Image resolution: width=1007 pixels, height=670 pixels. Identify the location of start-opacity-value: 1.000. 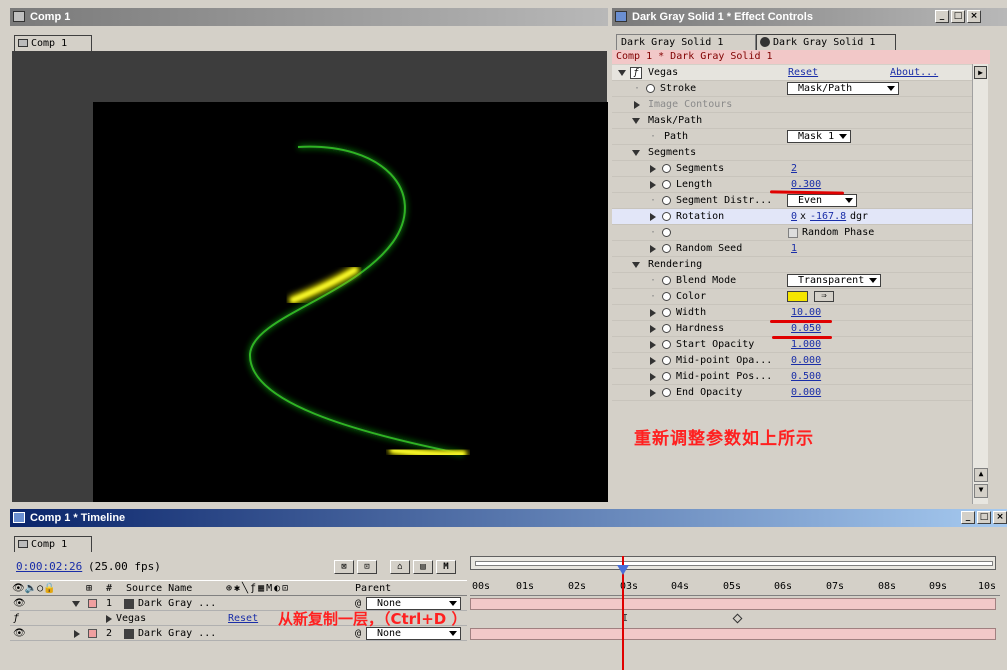
(806, 345).